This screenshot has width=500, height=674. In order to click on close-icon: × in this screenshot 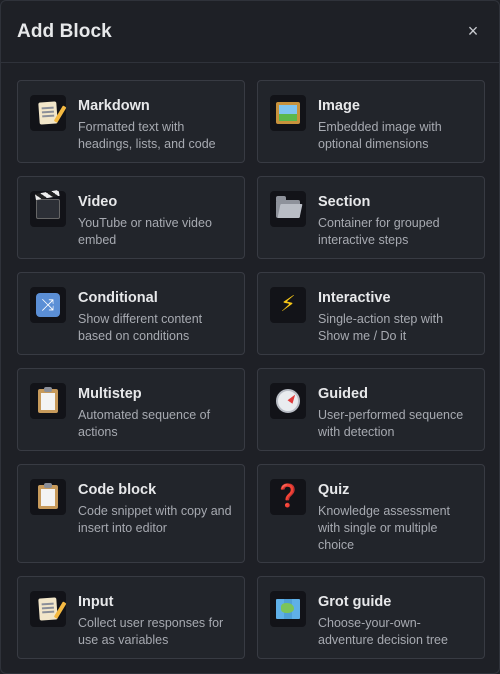, I will do `click(473, 32)`.